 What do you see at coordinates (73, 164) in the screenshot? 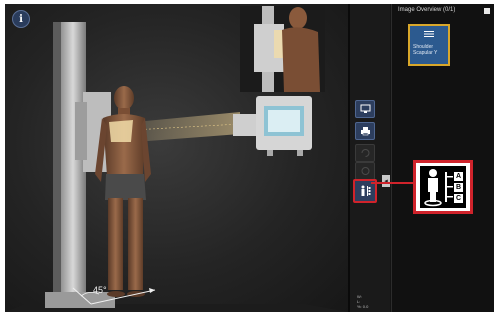
I see `wall-stand-column` at bounding box center [73, 164].